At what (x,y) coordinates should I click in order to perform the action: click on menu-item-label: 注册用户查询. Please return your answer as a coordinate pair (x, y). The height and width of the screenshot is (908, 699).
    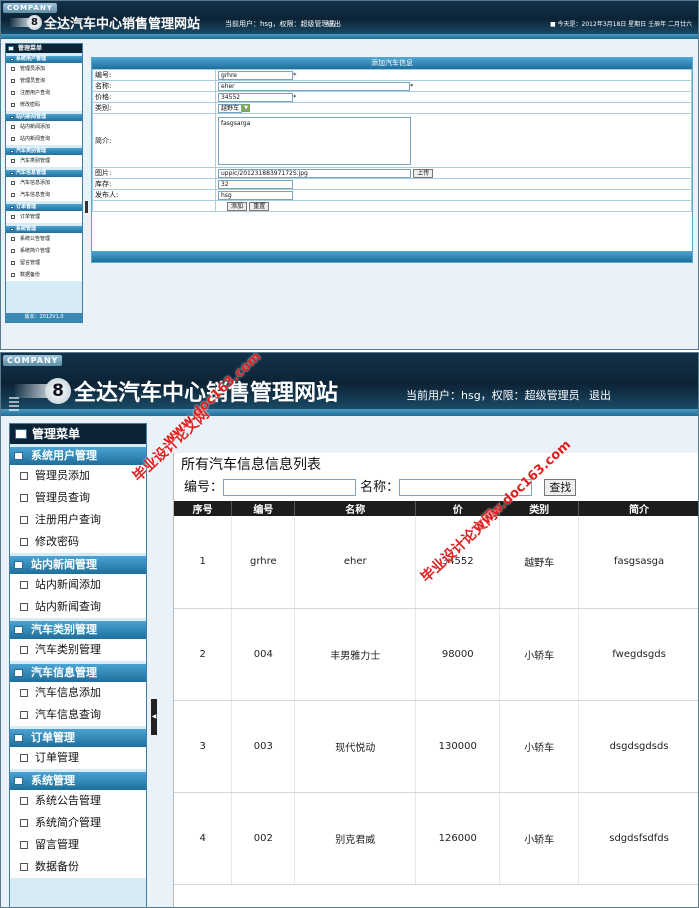
    Looking at the image, I should click on (68, 519).